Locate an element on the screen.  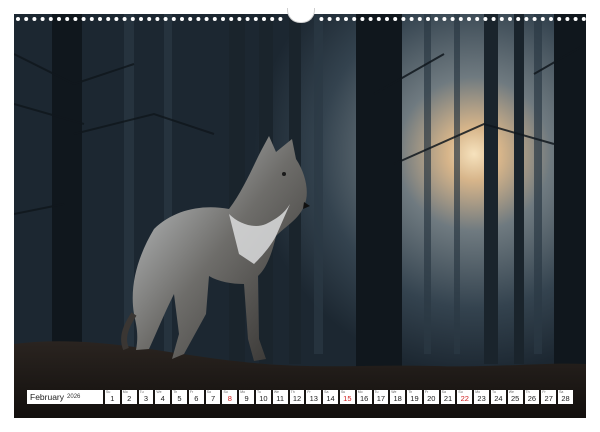
calendar-day: Tu 10 is located at coordinates (263, 397).